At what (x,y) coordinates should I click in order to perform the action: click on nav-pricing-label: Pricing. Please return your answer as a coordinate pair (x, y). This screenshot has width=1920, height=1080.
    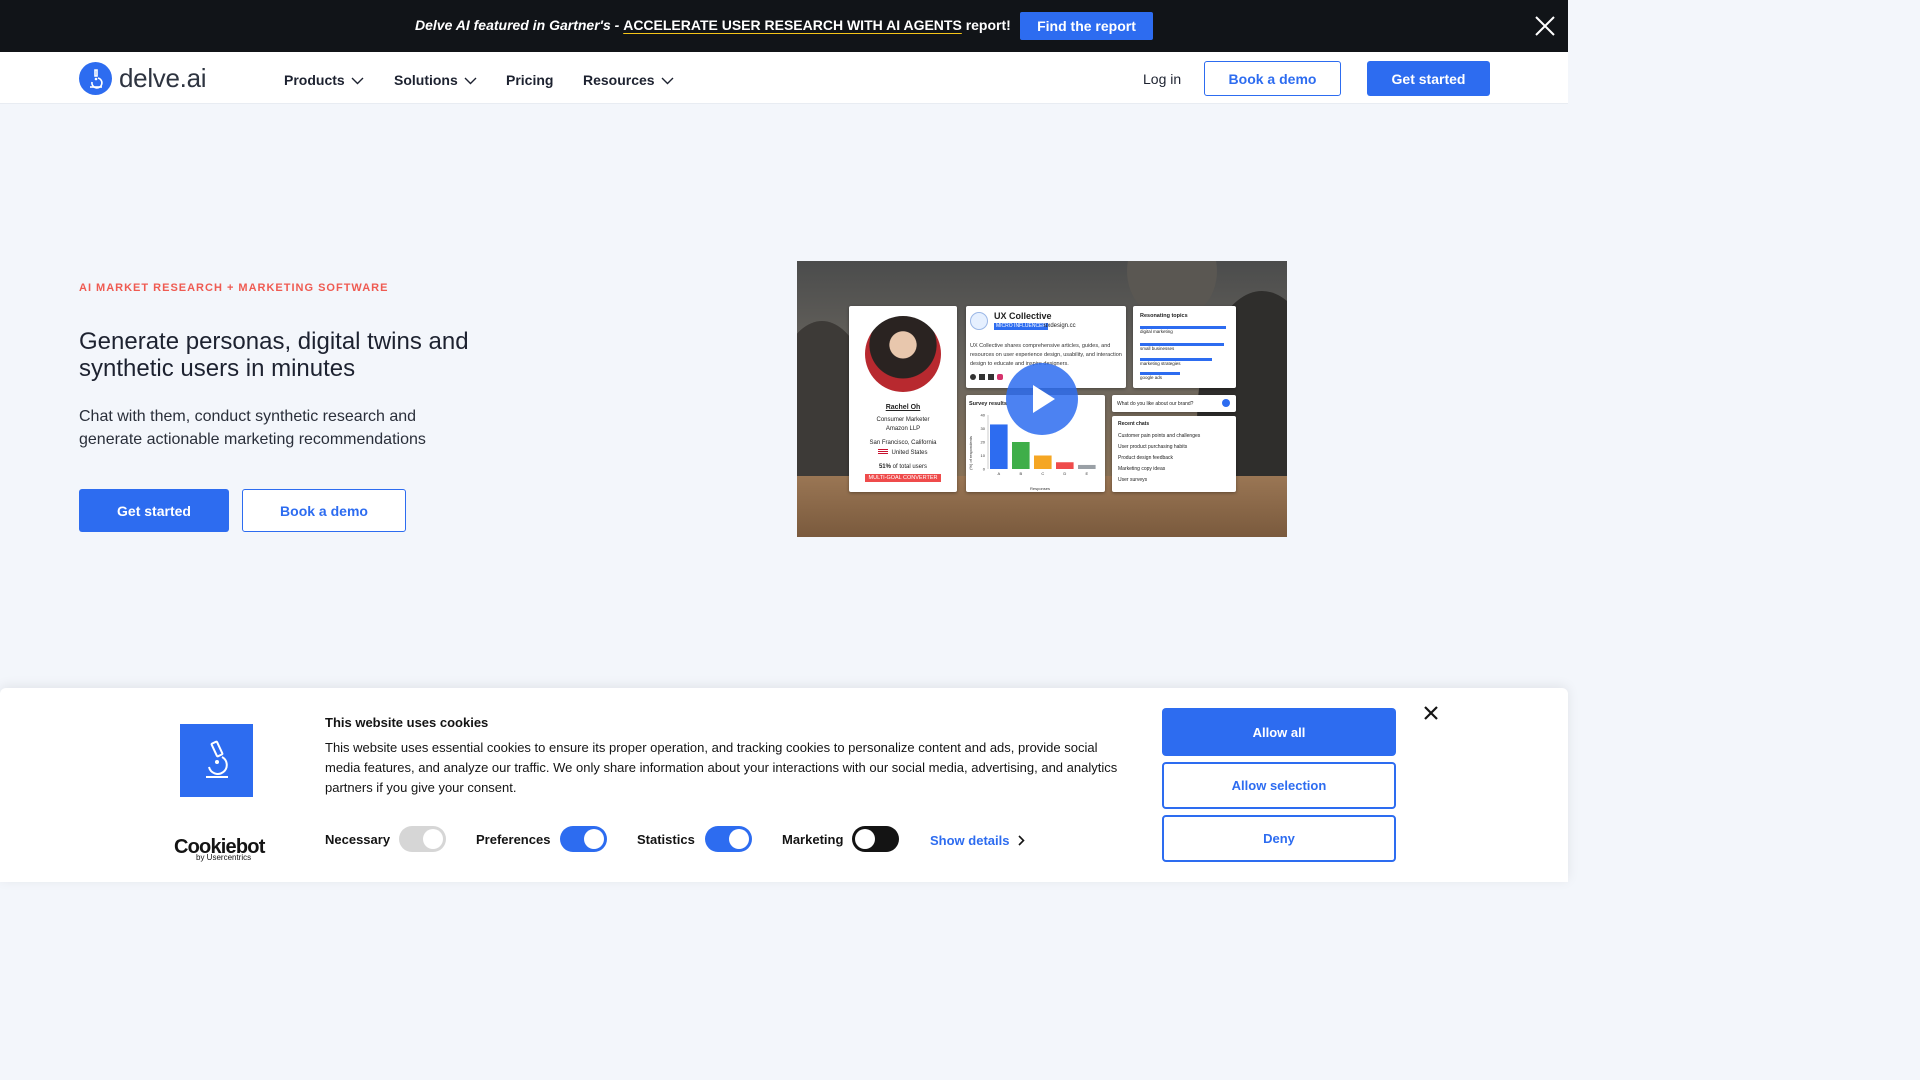
    Looking at the image, I should click on (530, 80).